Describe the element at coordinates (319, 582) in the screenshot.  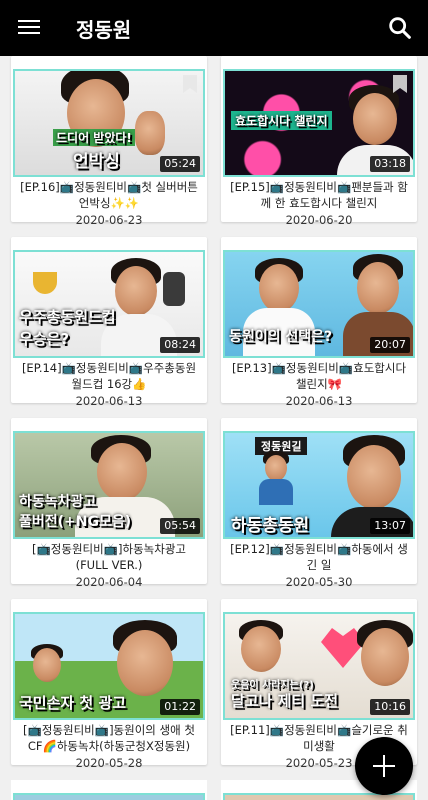
I see `video-date: 2020-05-30` at that location.